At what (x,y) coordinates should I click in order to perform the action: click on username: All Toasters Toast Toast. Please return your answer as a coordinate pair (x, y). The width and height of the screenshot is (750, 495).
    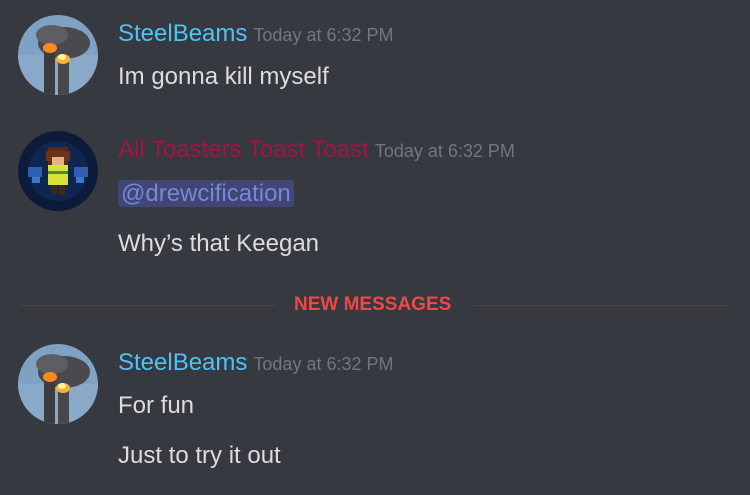
    Looking at the image, I should click on (243, 149).